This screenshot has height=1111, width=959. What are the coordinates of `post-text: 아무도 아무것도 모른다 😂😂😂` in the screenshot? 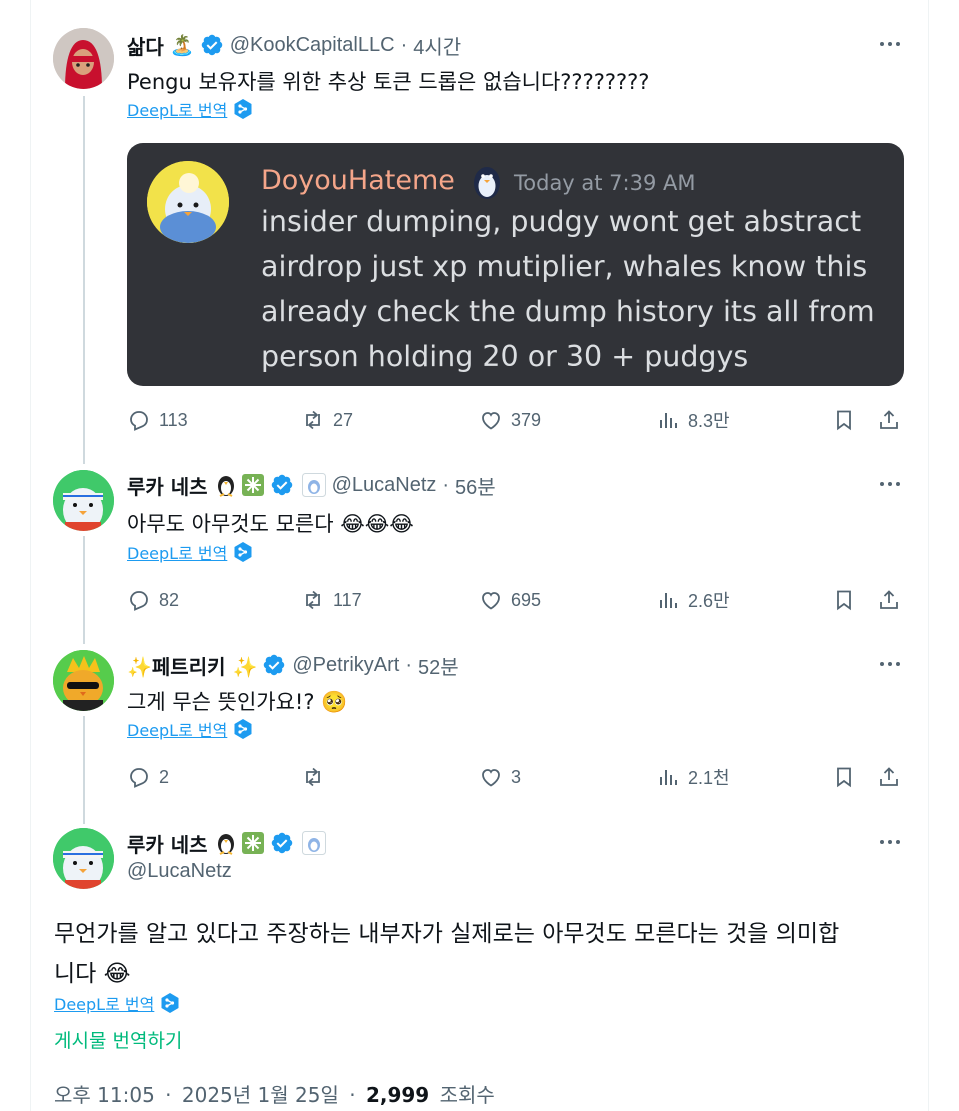 It's located at (270, 524).